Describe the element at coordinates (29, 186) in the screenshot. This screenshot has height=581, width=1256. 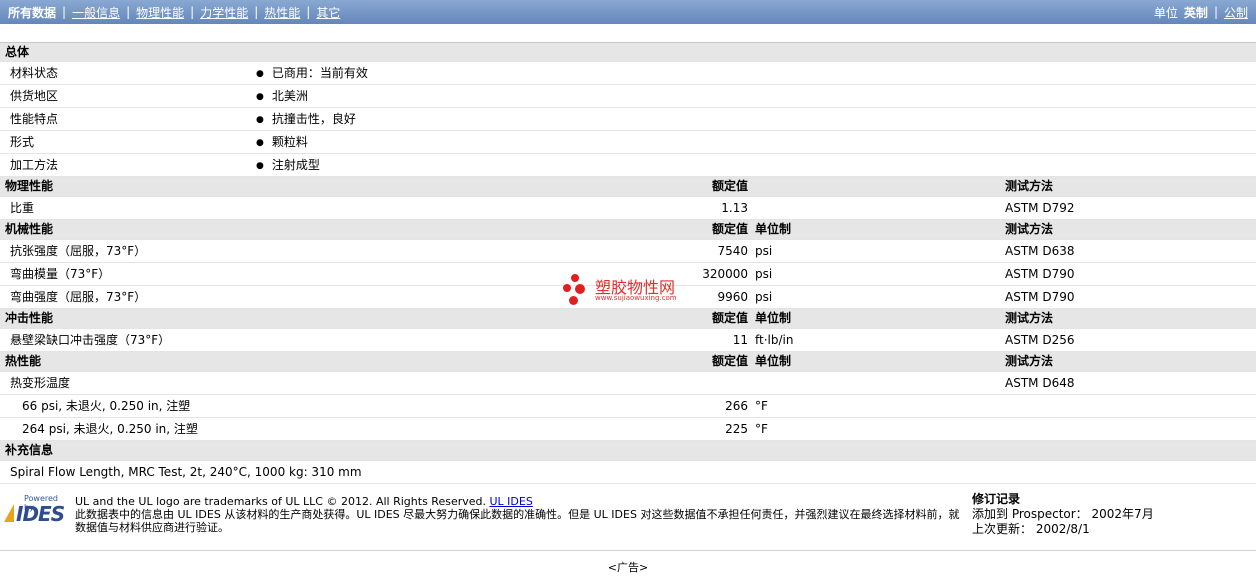
I see `section-title: 物理性能` at that location.